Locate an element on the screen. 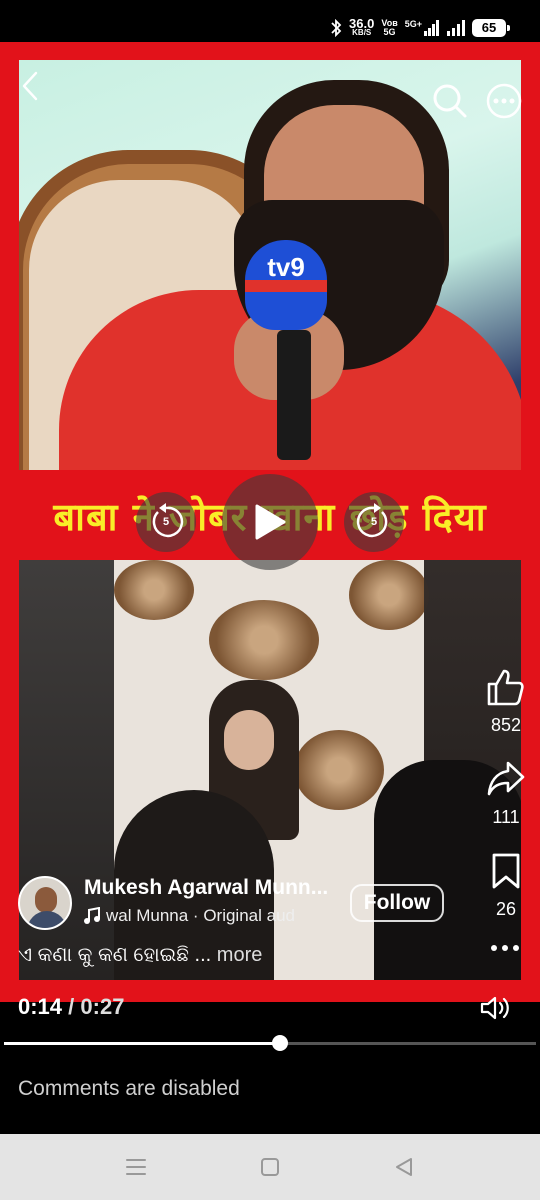 The width and height of the screenshot is (540, 1200). search-button is located at coordinates (450, 101).